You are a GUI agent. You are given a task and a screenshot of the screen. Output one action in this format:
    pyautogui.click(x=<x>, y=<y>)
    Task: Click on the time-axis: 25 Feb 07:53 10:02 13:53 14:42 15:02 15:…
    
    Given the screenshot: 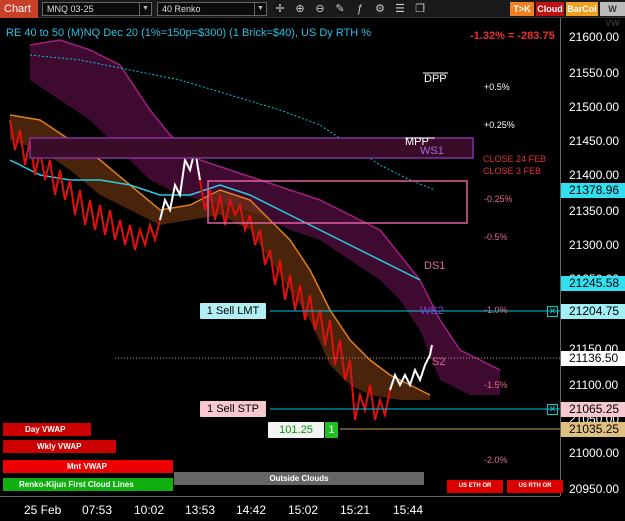 What is the action you would take?
    pyautogui.click(x=280, y=508)
    